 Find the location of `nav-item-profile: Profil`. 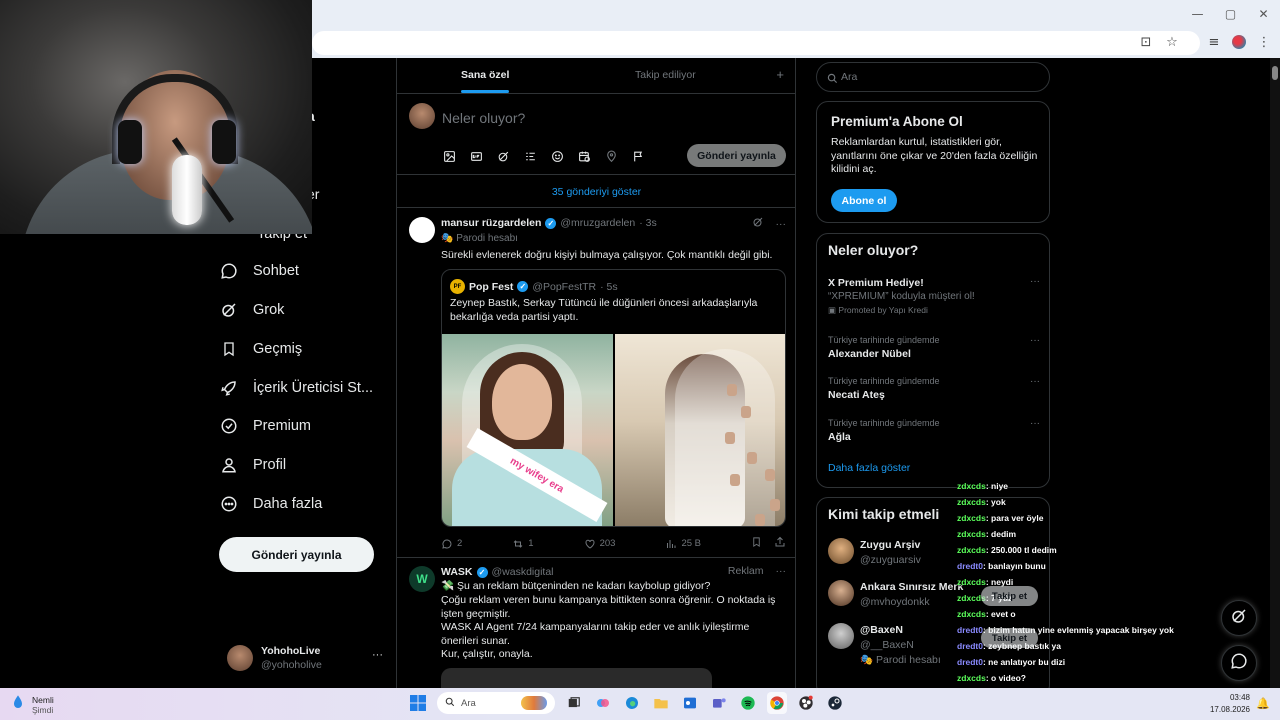

nav-item-profile: Profil is located at coordinates (304, 465).